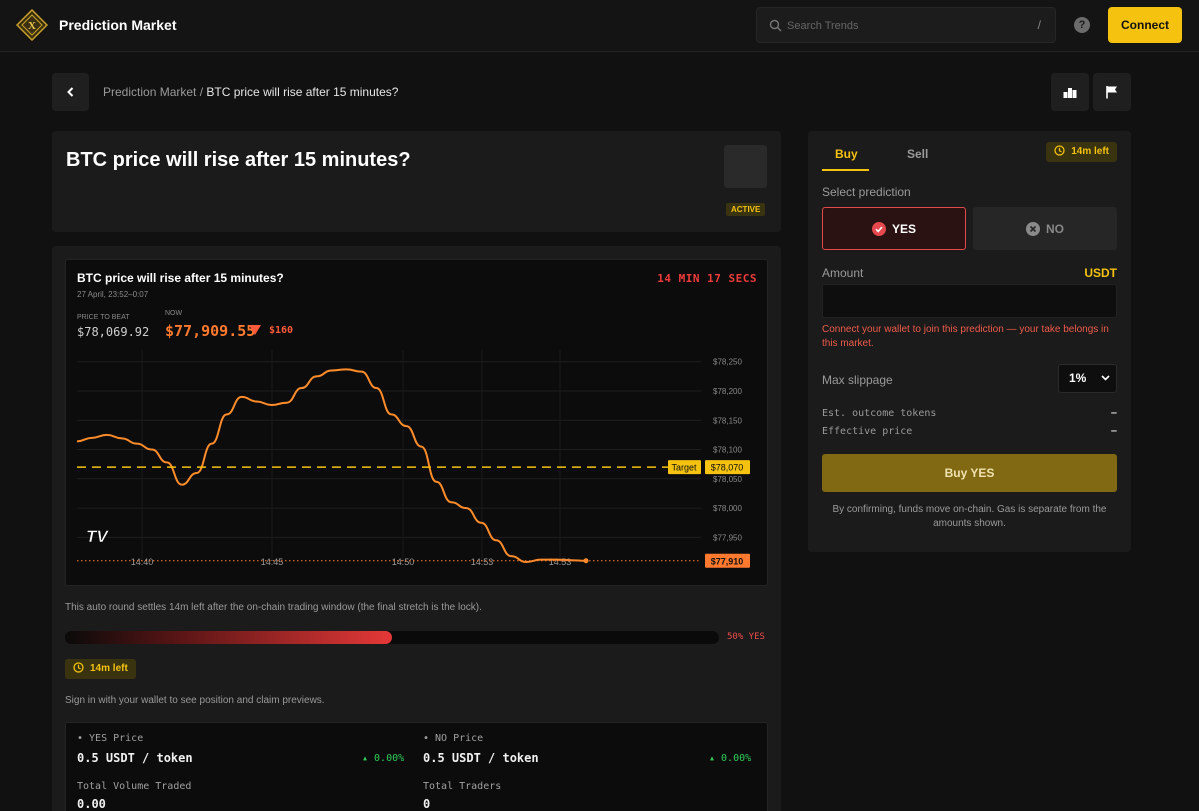 The height and width of the screenshot is (811, 1199). What do you see at coordinates (730, 758) in the screenshot?
I see `no-price-change: ▴ 0.00%` at bounding box center [730, 758].